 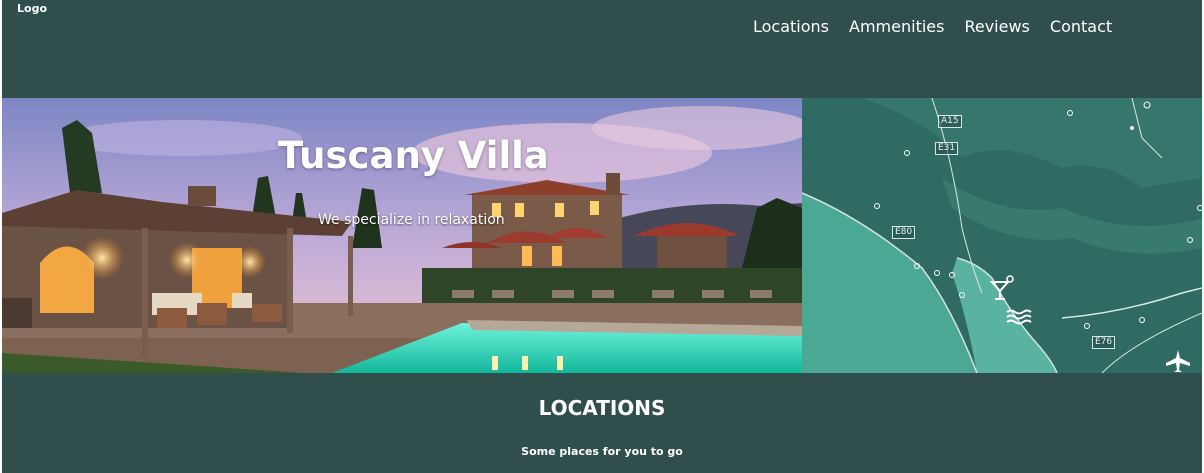 I want to click on nav-link-locations: Locations, so click(x=791, y=27).